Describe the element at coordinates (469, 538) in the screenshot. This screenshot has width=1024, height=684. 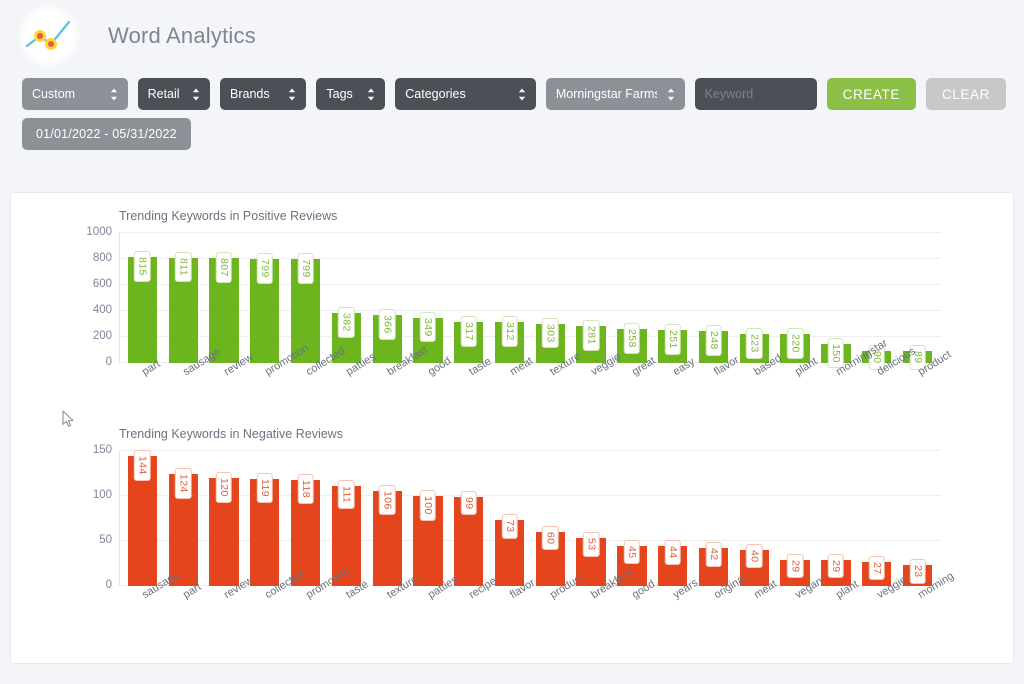
I see `bar: 99` at that location.